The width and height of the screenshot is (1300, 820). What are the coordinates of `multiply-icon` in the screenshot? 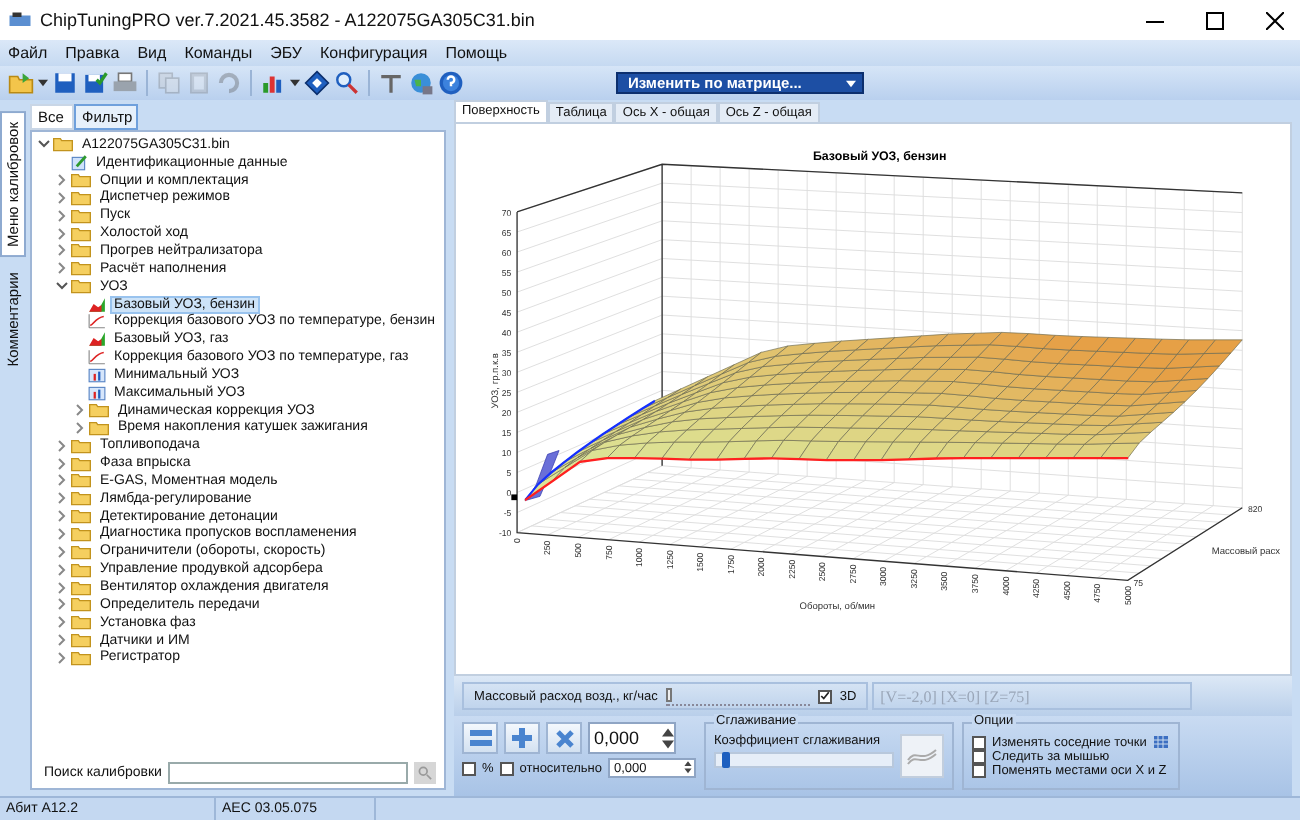 It's located at (564, 738).